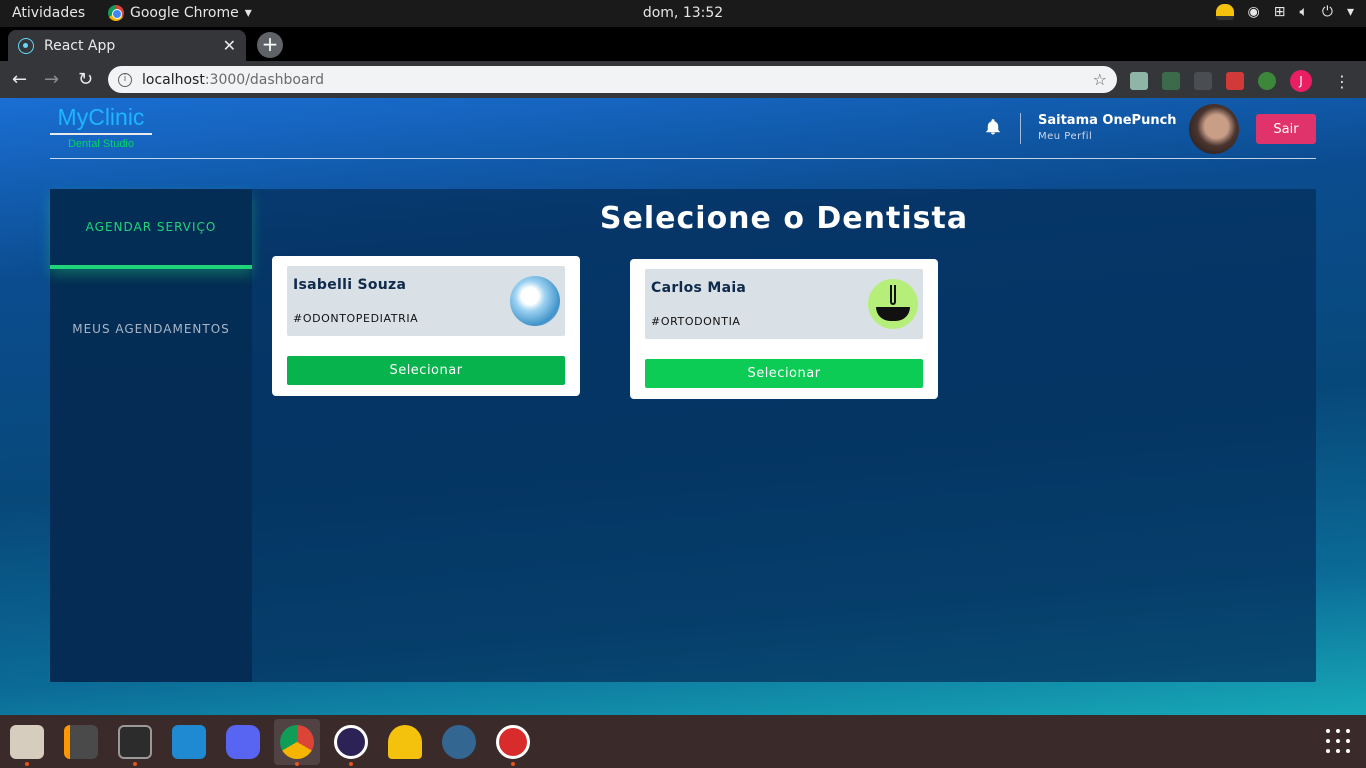 Image resolution: width=1366 pixels, height=768 pixels. Describe the element at coordinates (1254, 12) in the screenshot. I see `discord-tray-icon: ◉` at that location.